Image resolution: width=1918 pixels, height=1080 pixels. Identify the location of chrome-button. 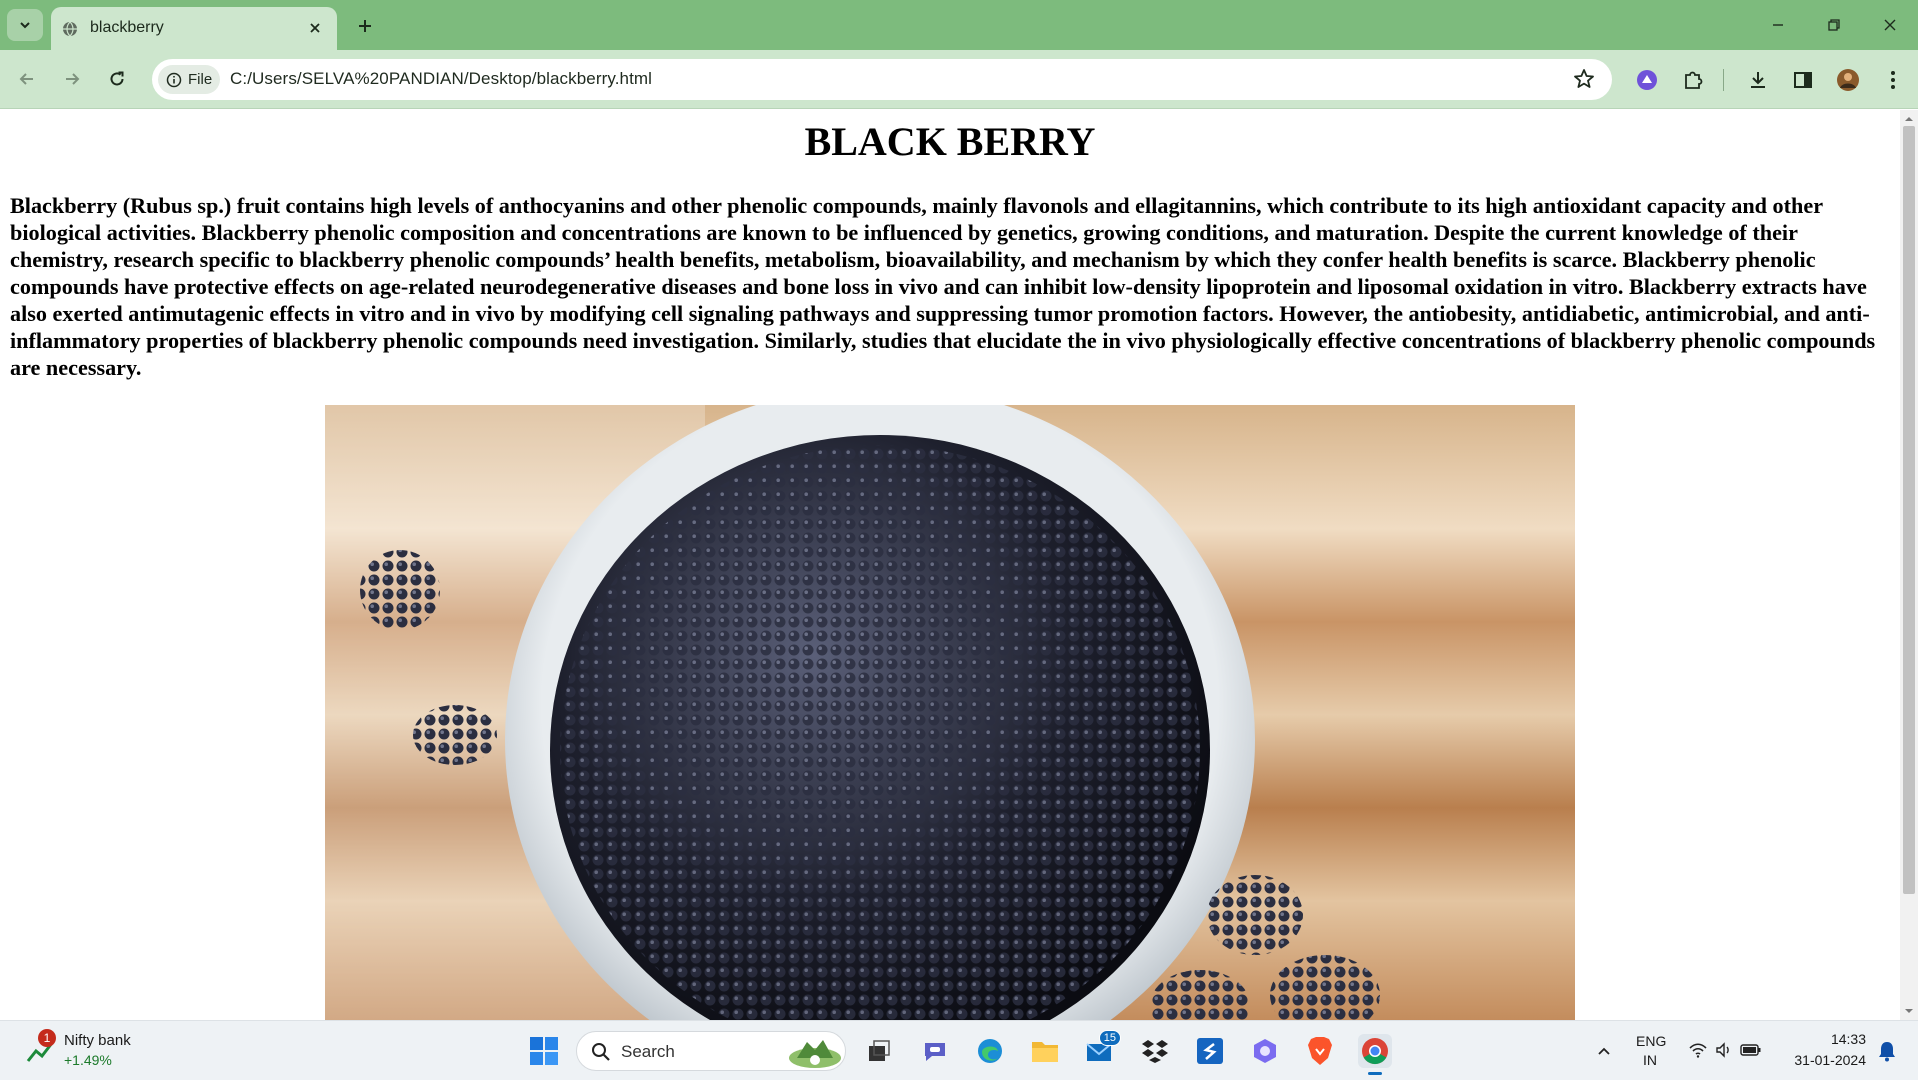
(1375, 1054).